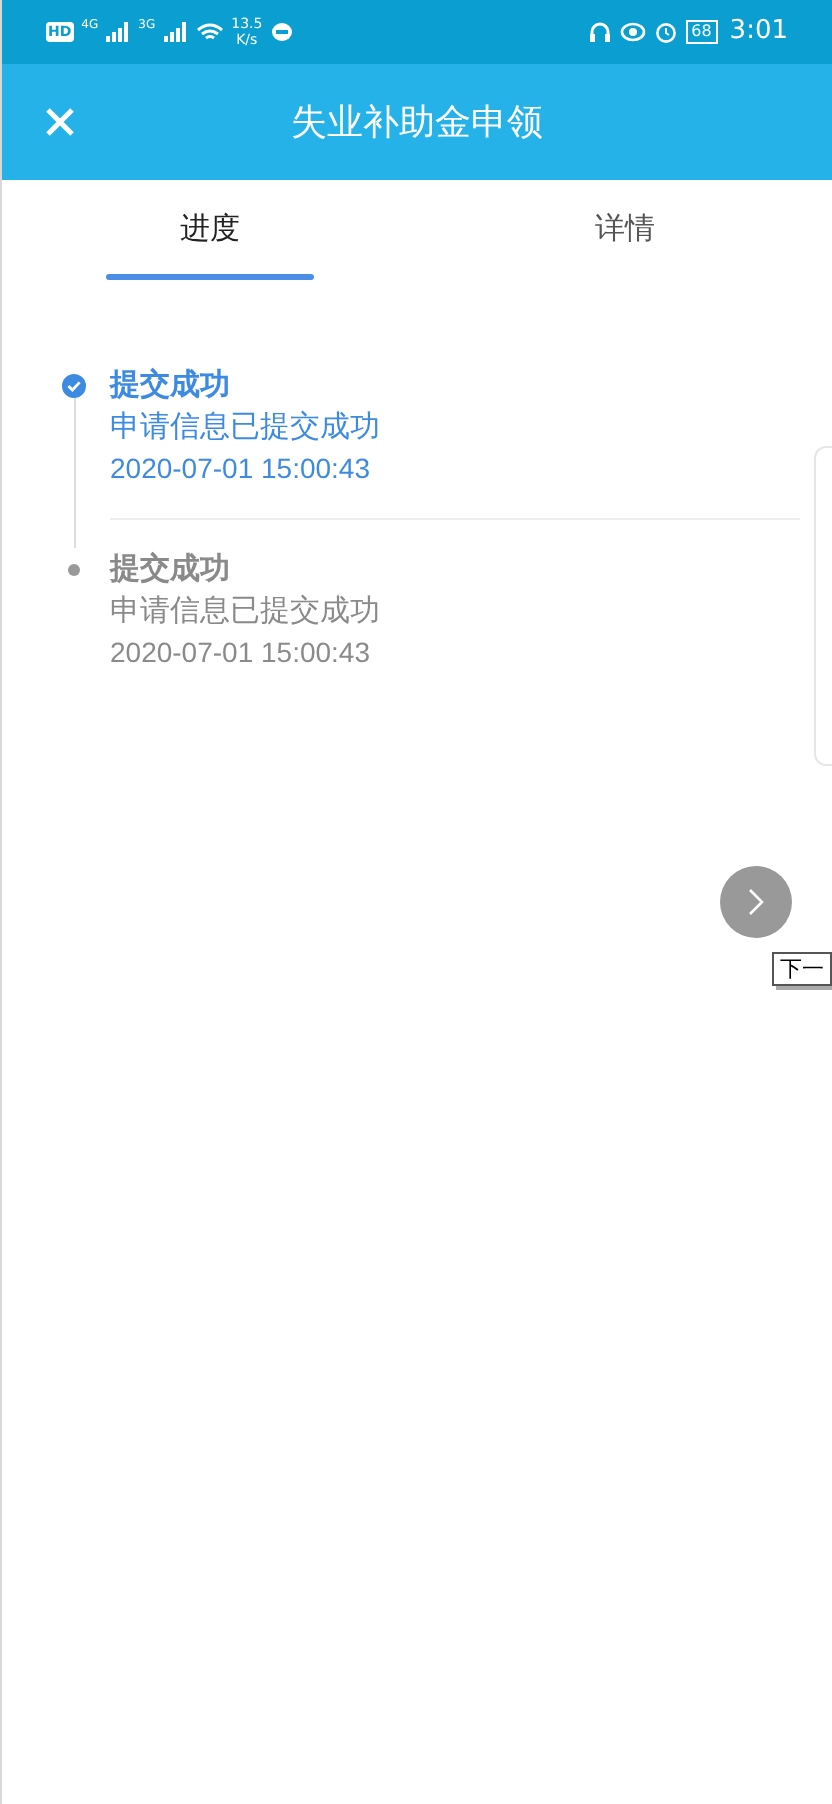 The height and width of the screenshot is (1804, 832). What do you see at coordinates (417, 123) in the screenshot?
I see `page-title: 失业补助金申领` at bounding box center [417, 123].